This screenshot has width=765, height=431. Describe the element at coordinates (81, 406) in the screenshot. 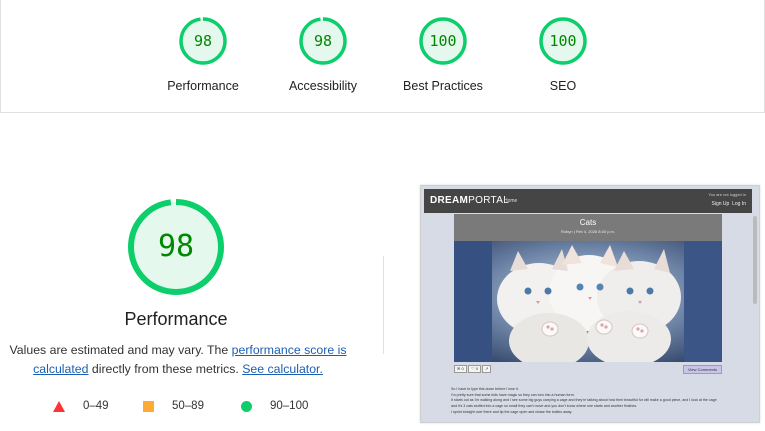

I see `legend-fail: 0–49` at that location.